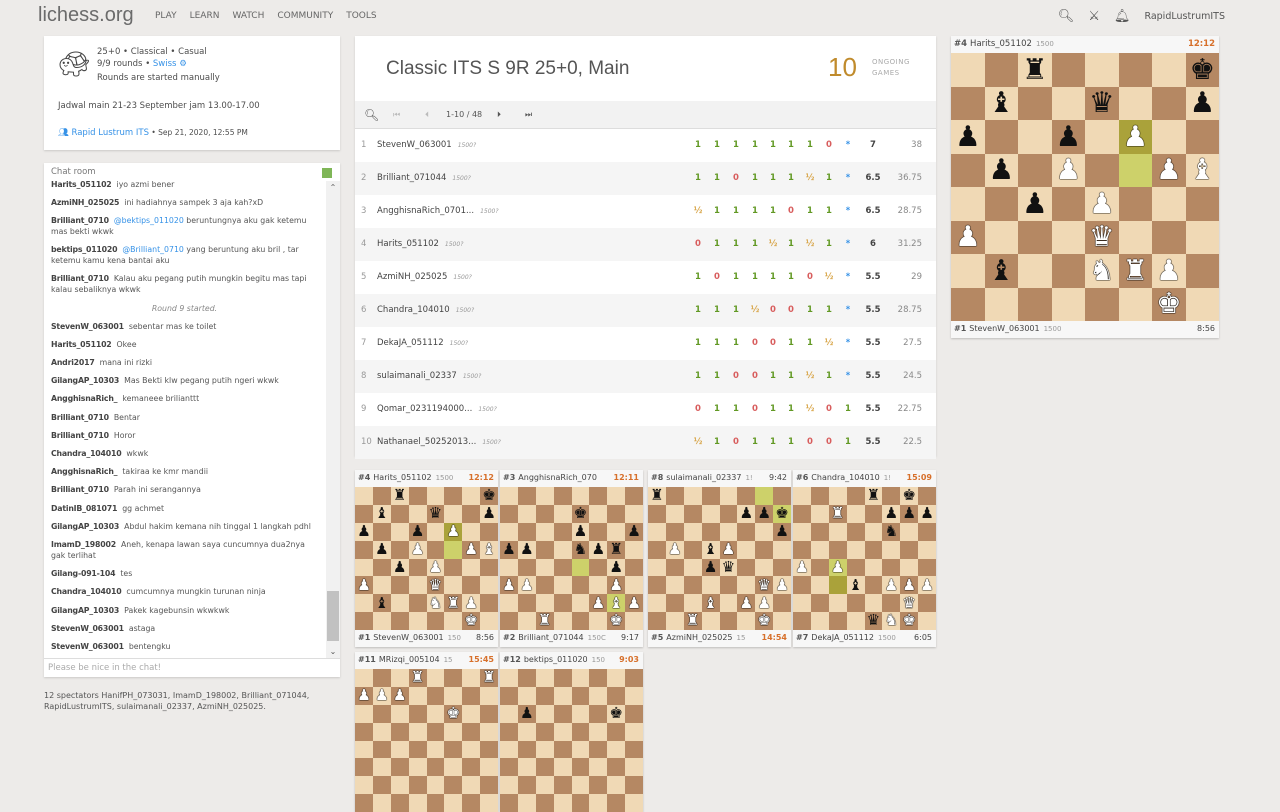 The image size is (1280, 812). I want to click on table-row: 7 DekaJA_051112 1500? 1 1 1 0 0 1 1 ½ * 5.5 27.5, so click(645, 343).